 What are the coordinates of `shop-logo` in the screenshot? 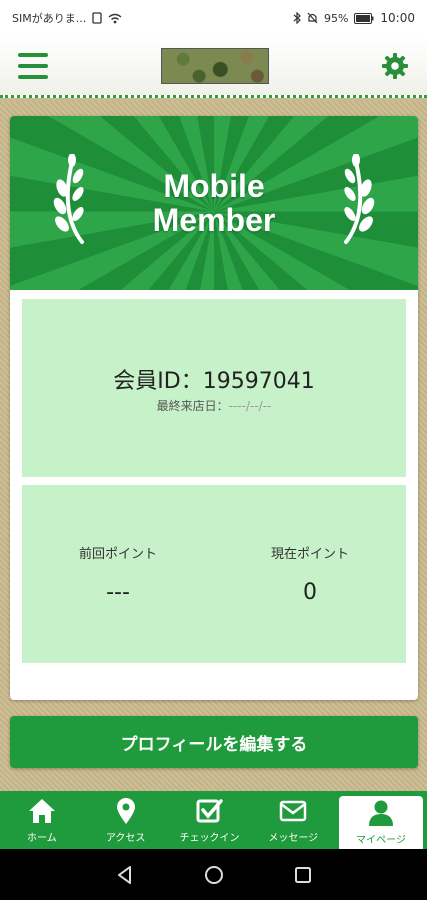 It's located at (214, 65).